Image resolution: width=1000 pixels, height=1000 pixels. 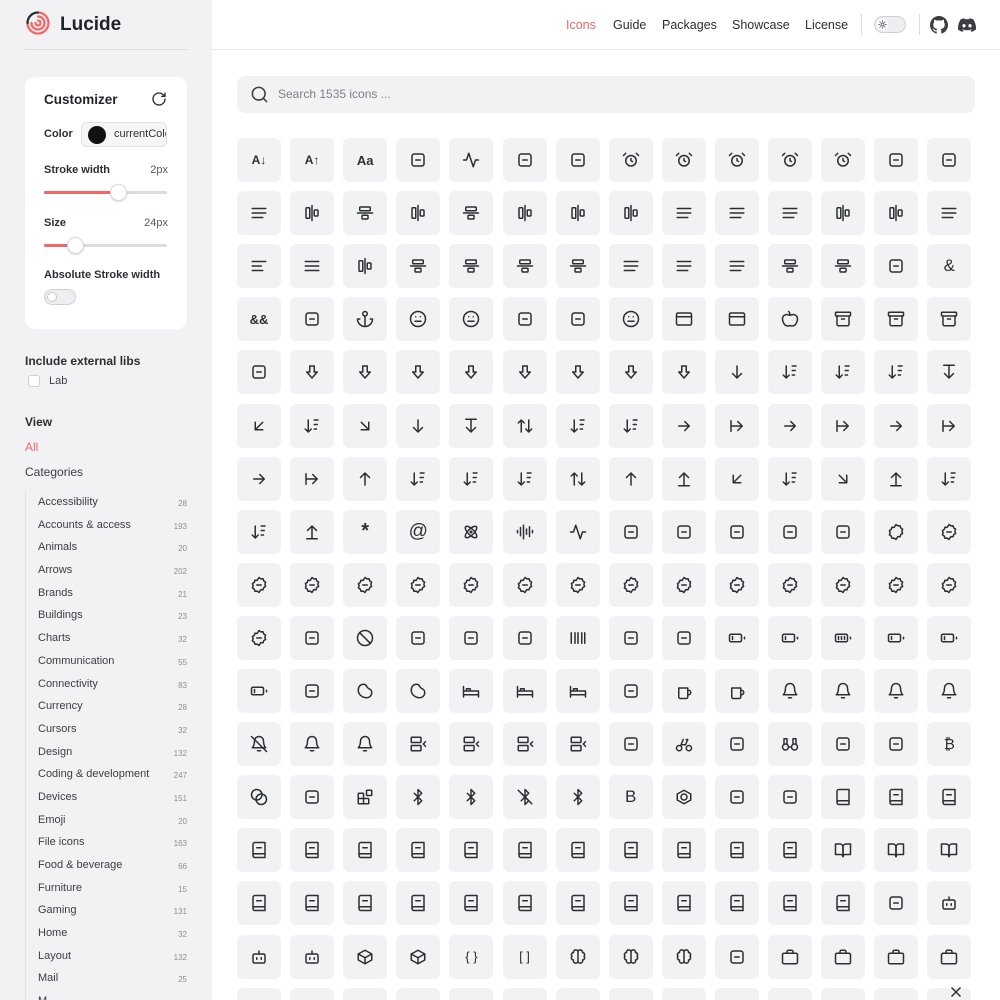 I want to click on align-vertical-justify-end-icon, so click(x=683, y=266).